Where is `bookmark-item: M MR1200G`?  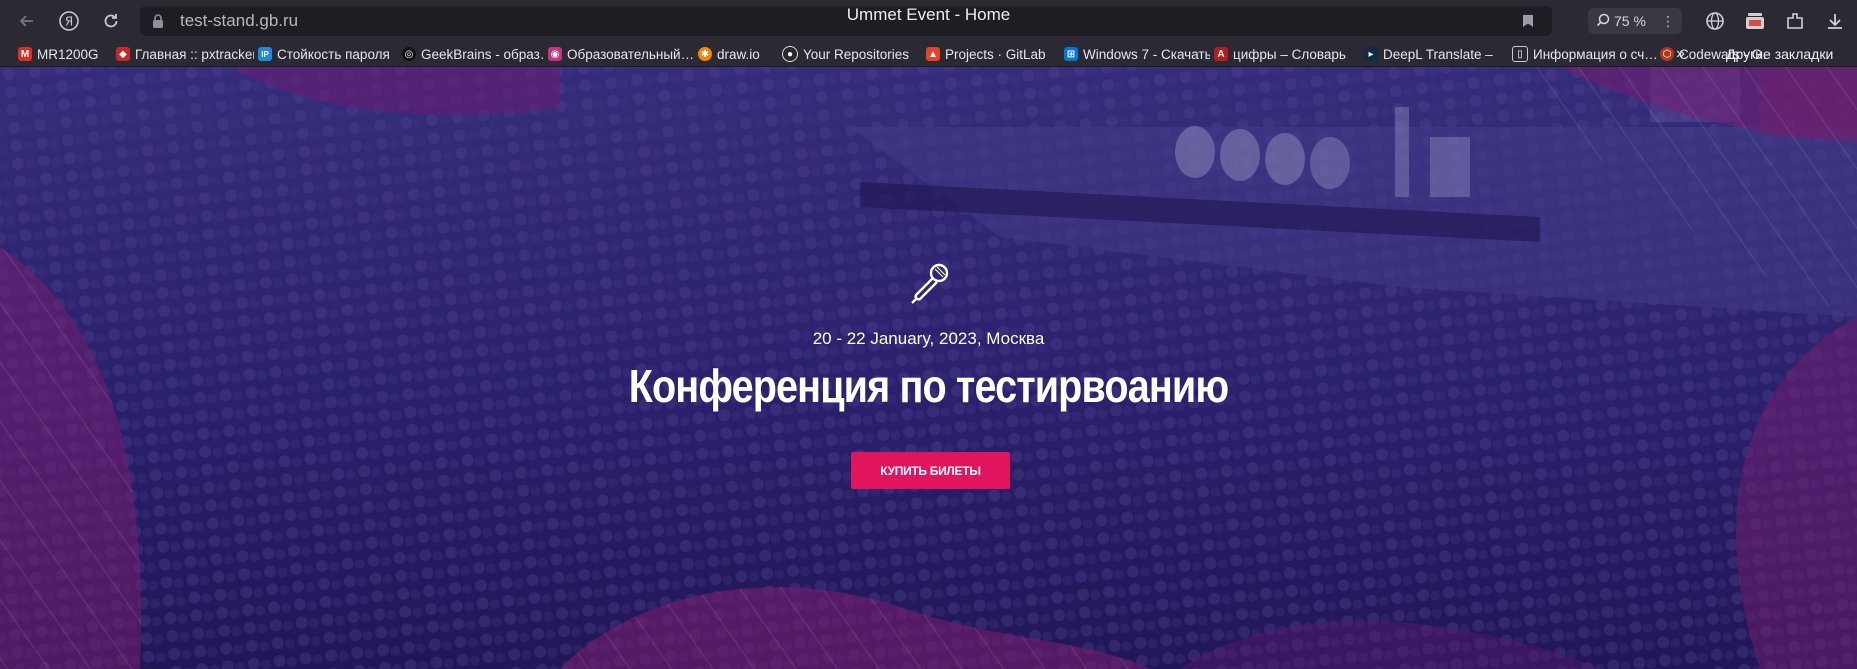
bookmark-item: M MR1200G is located at coordinates (63, 54).